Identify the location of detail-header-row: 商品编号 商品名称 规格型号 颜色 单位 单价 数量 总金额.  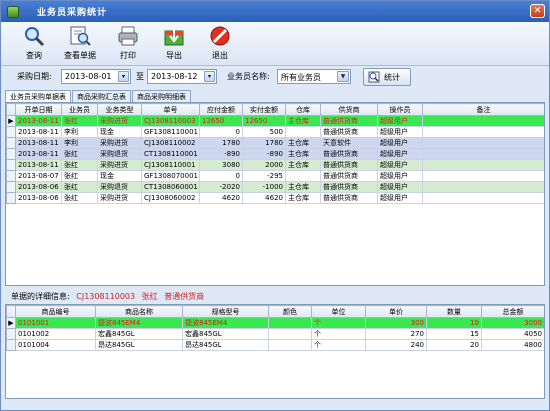
(275, 311).